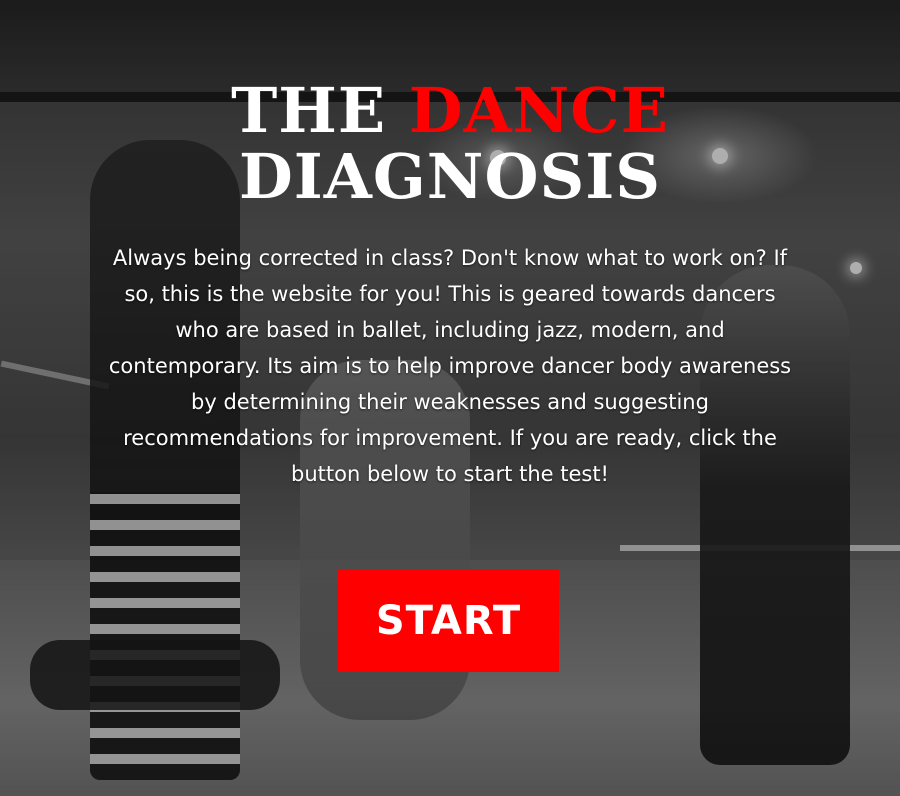 The height and width of the screenshot is (796, 900). I want to click on title-word-the: THE, so click(309, 110).